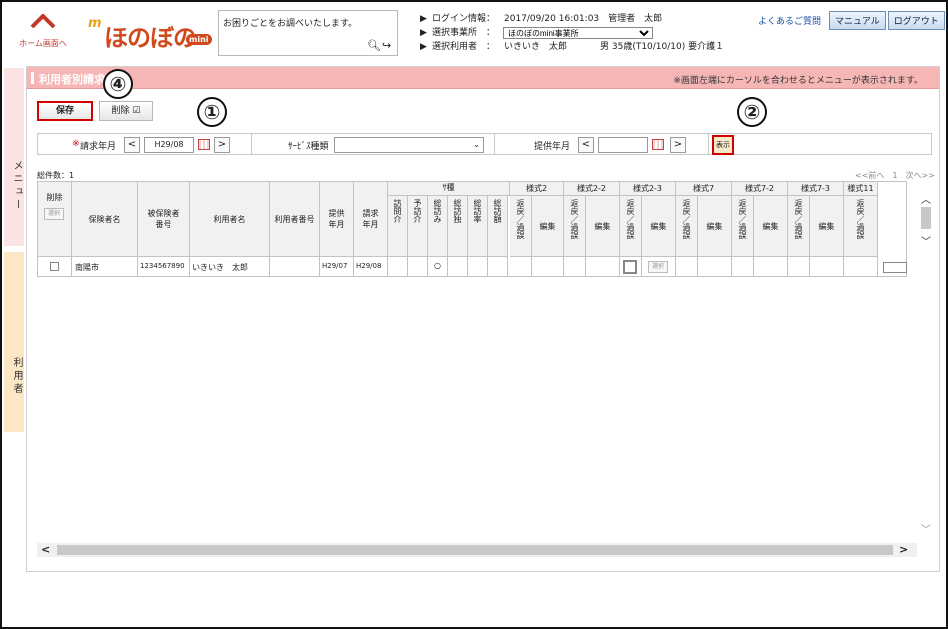 This screenshot has width=948, height=629. I want to click on col-kind-4: 総訪独, so click(458, 226).